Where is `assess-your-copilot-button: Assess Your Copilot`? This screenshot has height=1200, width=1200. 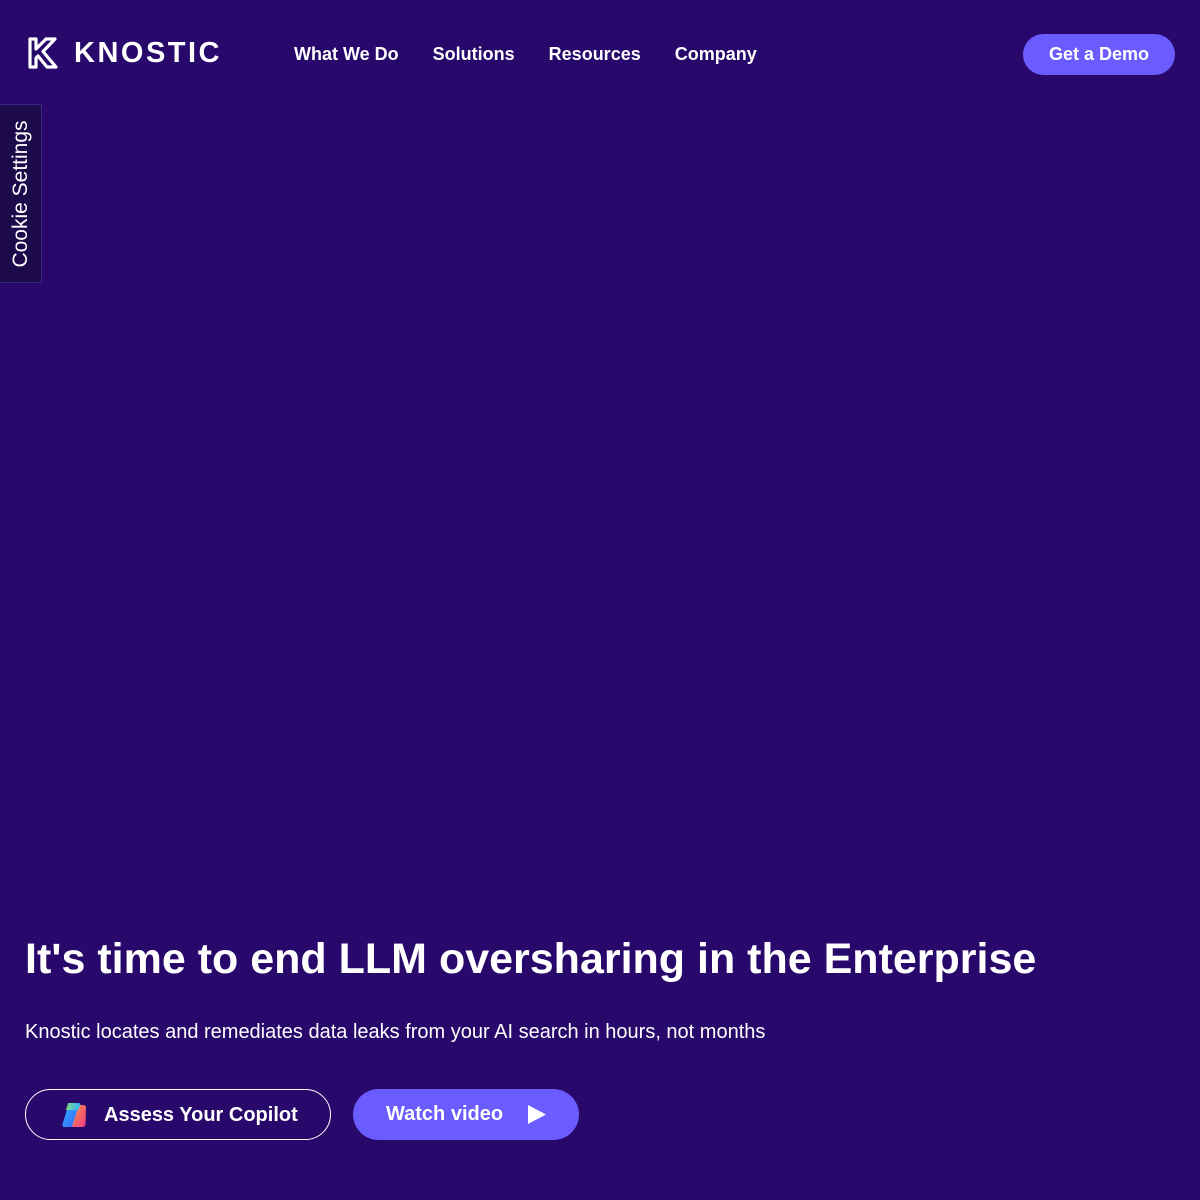 assess-your-copilot-button: Assess Your Copilot is located at coordinates (178, 1114).